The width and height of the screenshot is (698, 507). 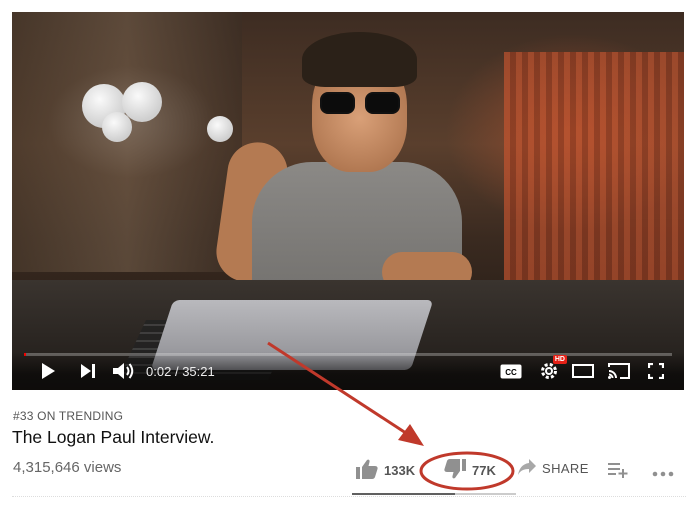 I want to click on video-title: The Logan Paul Interview., so click(x=113, y=437).